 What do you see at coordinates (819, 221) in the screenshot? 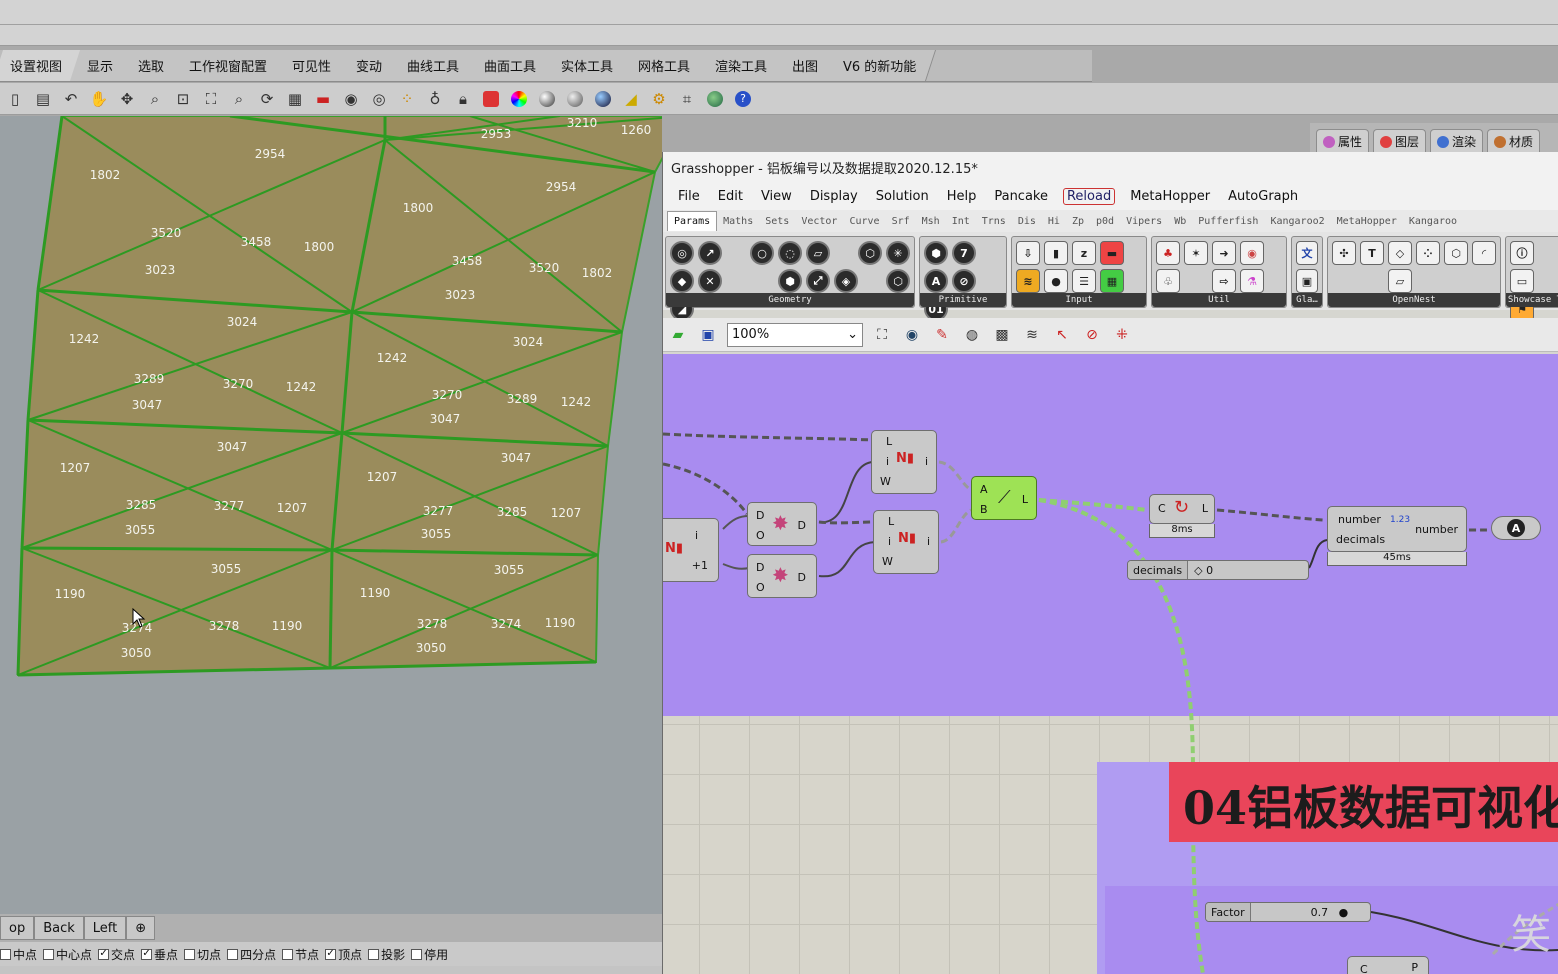
I see `gh-tab: Vector` at bounding box center [819, 221].